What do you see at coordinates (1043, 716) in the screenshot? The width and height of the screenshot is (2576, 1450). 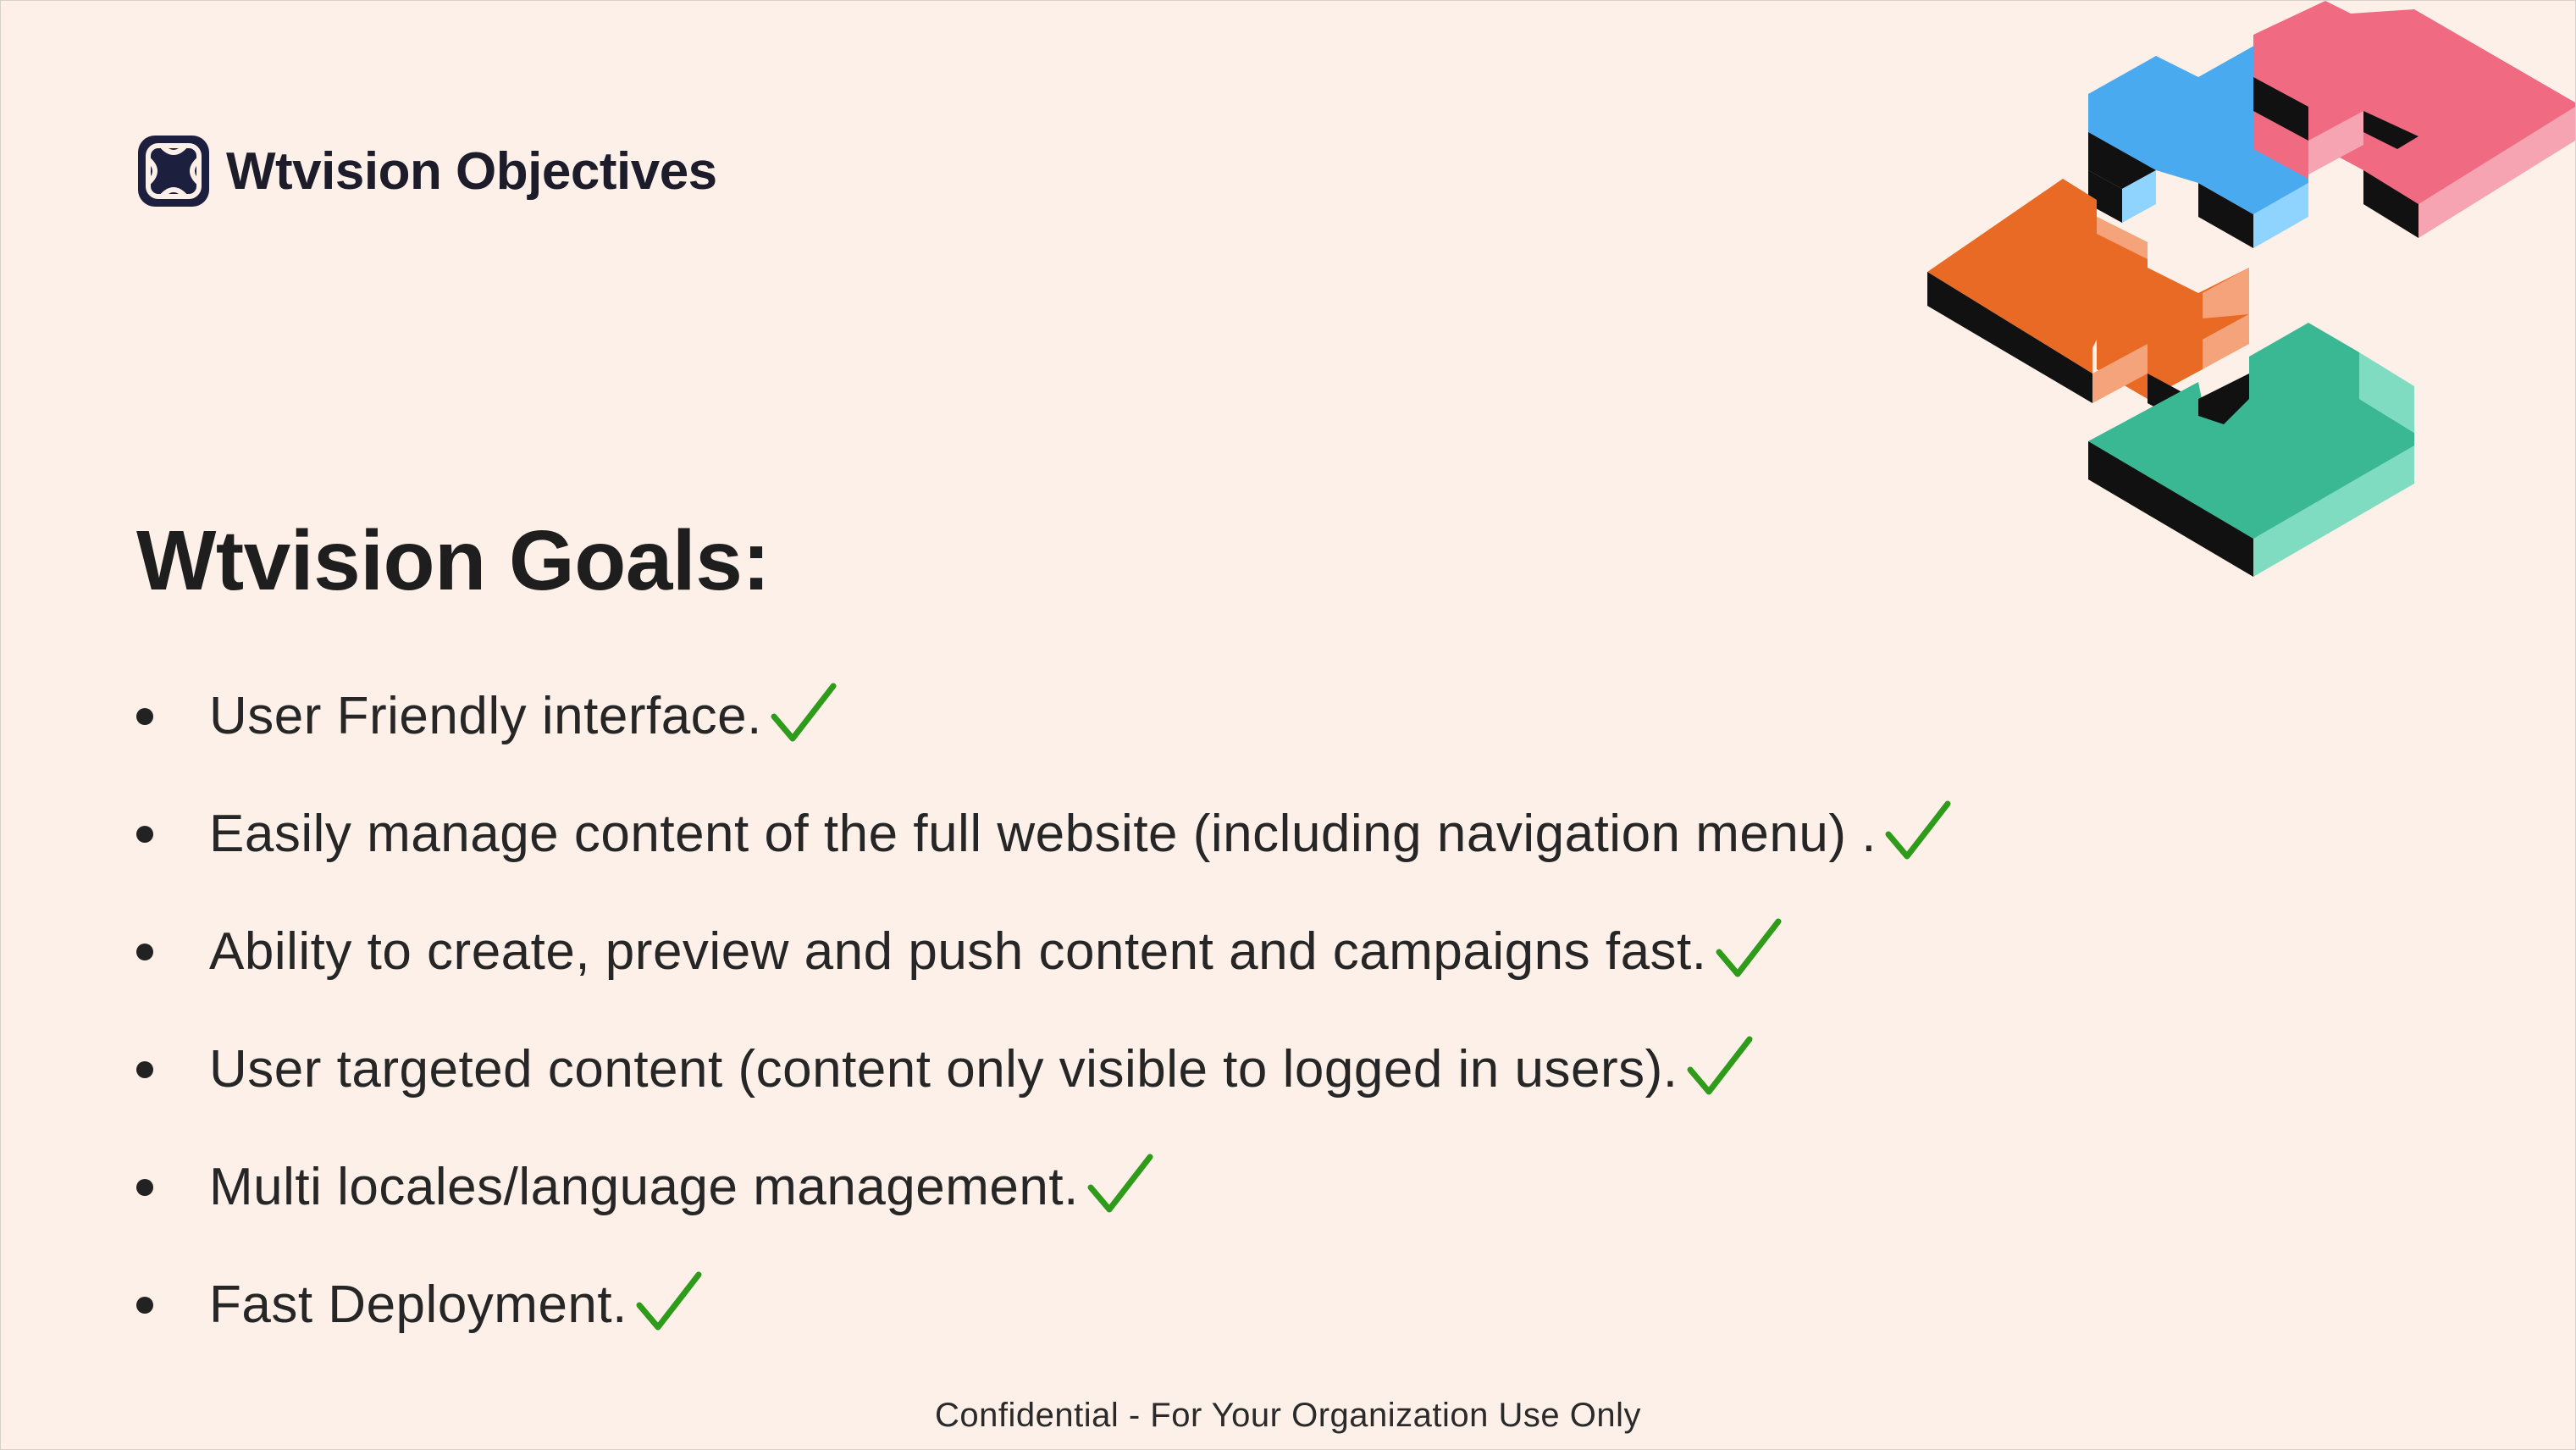 I see `list-item: User Friendly interface.` at bounding box center [1043, 716].